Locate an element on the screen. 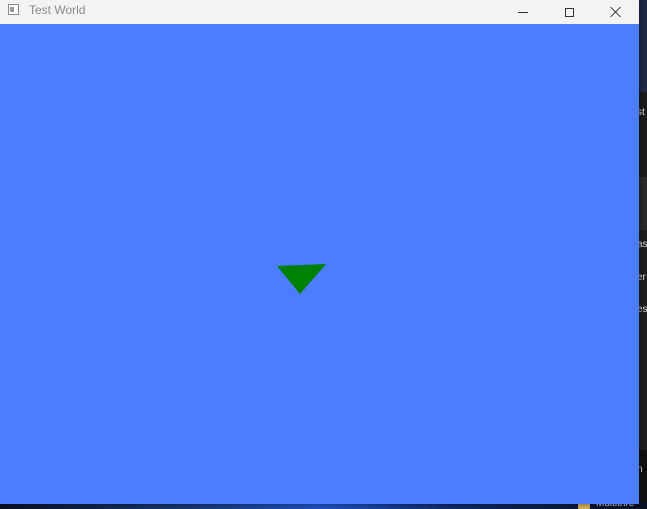  window-title: Test World is located at coordinates (57, 10).